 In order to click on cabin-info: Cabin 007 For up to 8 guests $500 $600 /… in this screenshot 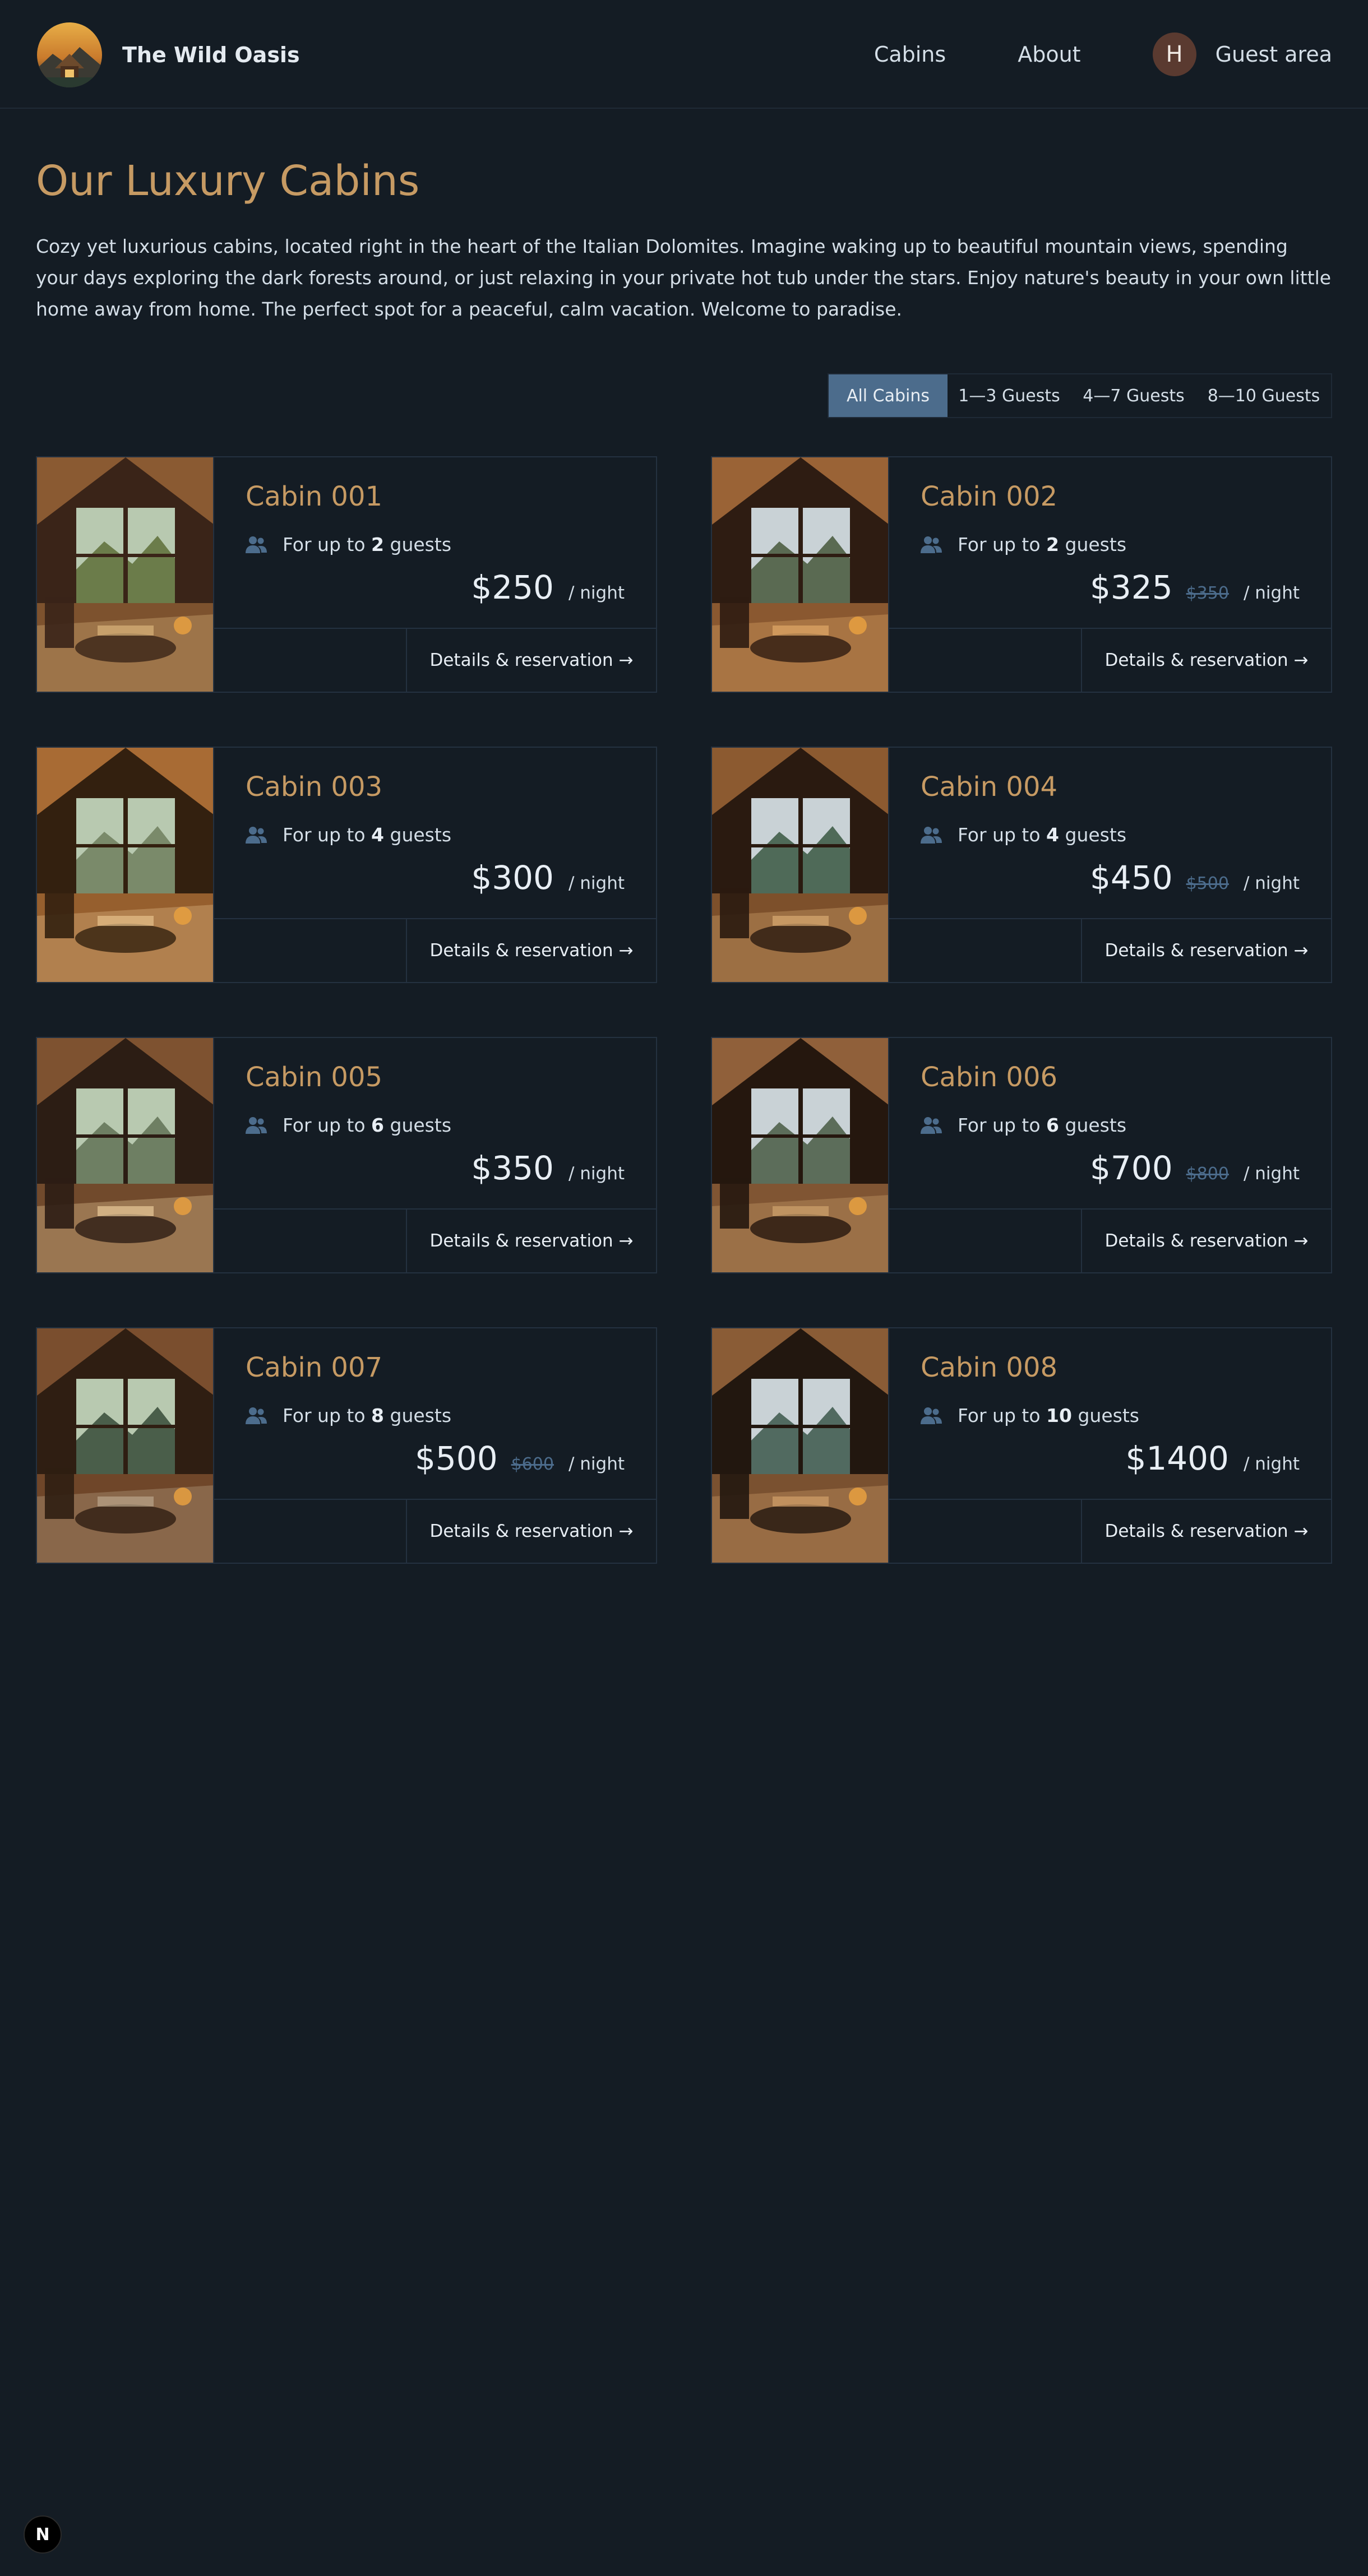, I will do `click(435, 1414)`.